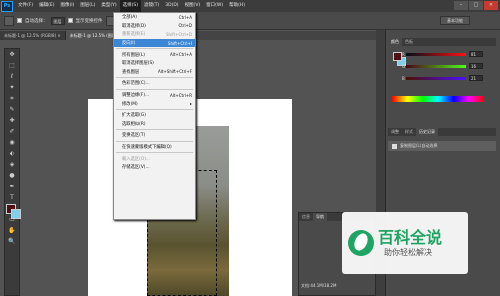 The height and width of the screenshot is (296, 500). Describe the element at coordinates (409, 132) in the screenshot. I see `tab-styles: 样式` at that location.